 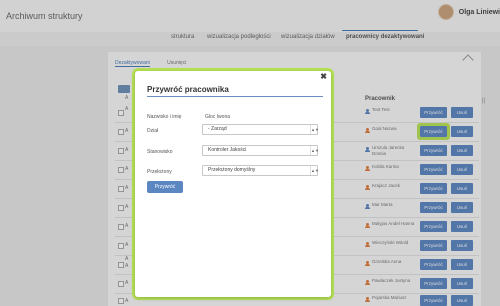 I want to click on position-select: Kontroler Jakości ▲▼, so click(x=260, y=150).